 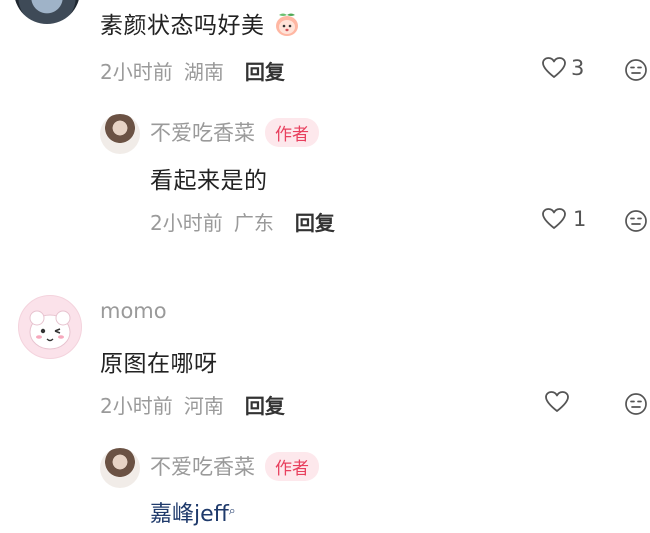 What do you see at coordinates (186, 223) in the screenshot?
I see `reply-time: 2小时前` at bounding box center [186, 223].